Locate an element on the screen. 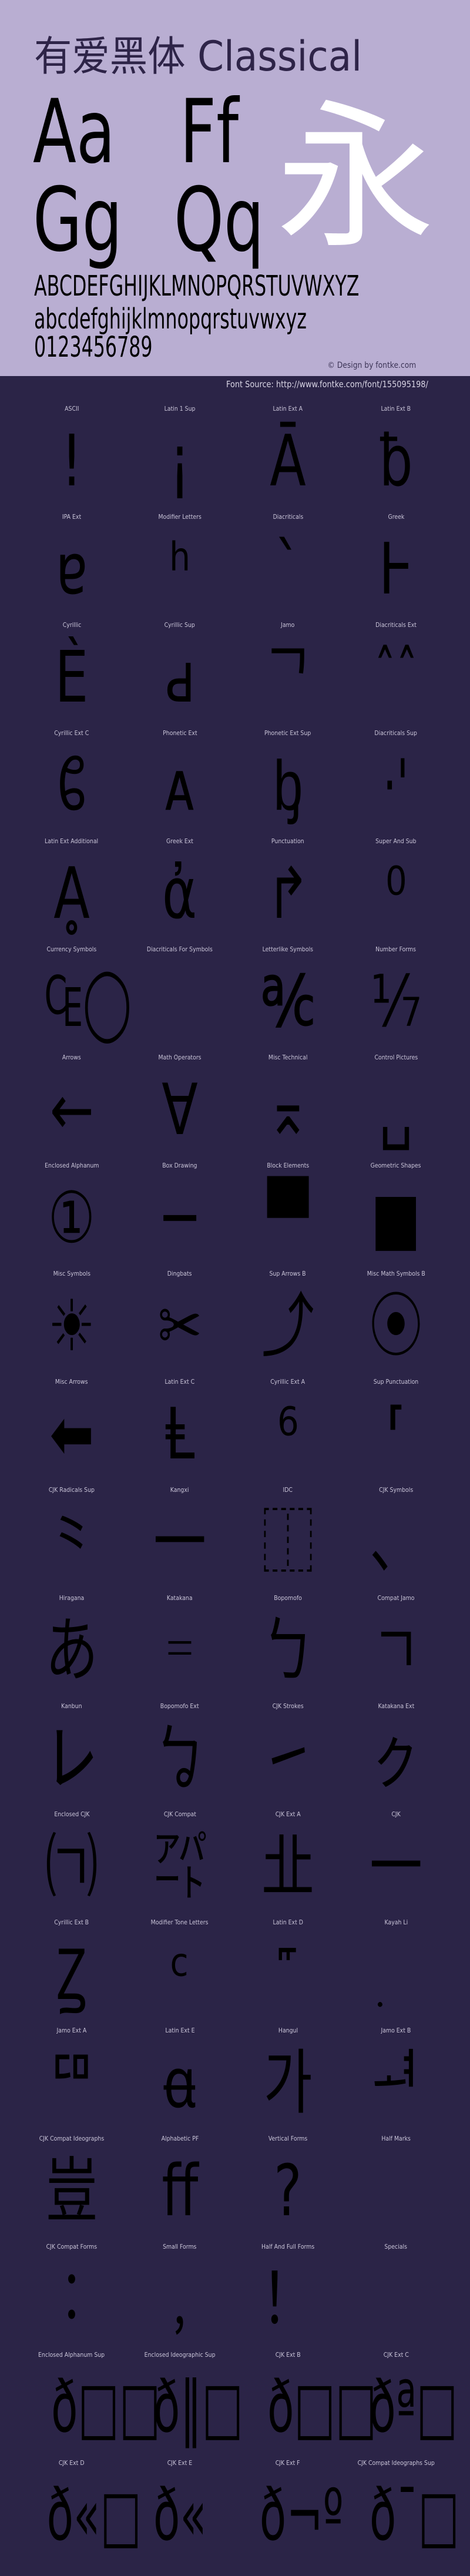 This screenshot has width=470, height=2576. block-sample-glyph: ԁ is located at coordinates (180, 678).